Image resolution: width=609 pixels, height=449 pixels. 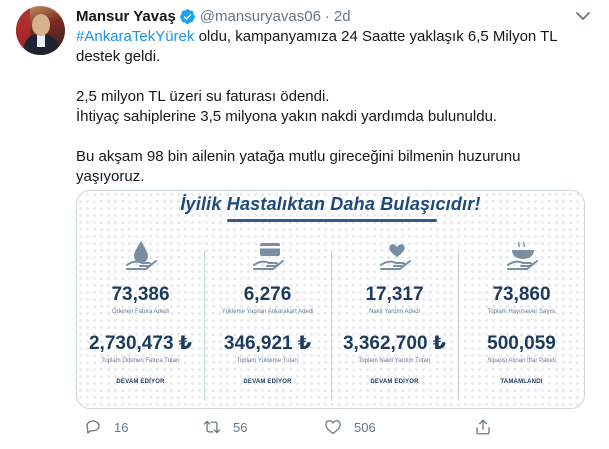 I want to click on retweet-count: 56, so click(x=240, y=427).